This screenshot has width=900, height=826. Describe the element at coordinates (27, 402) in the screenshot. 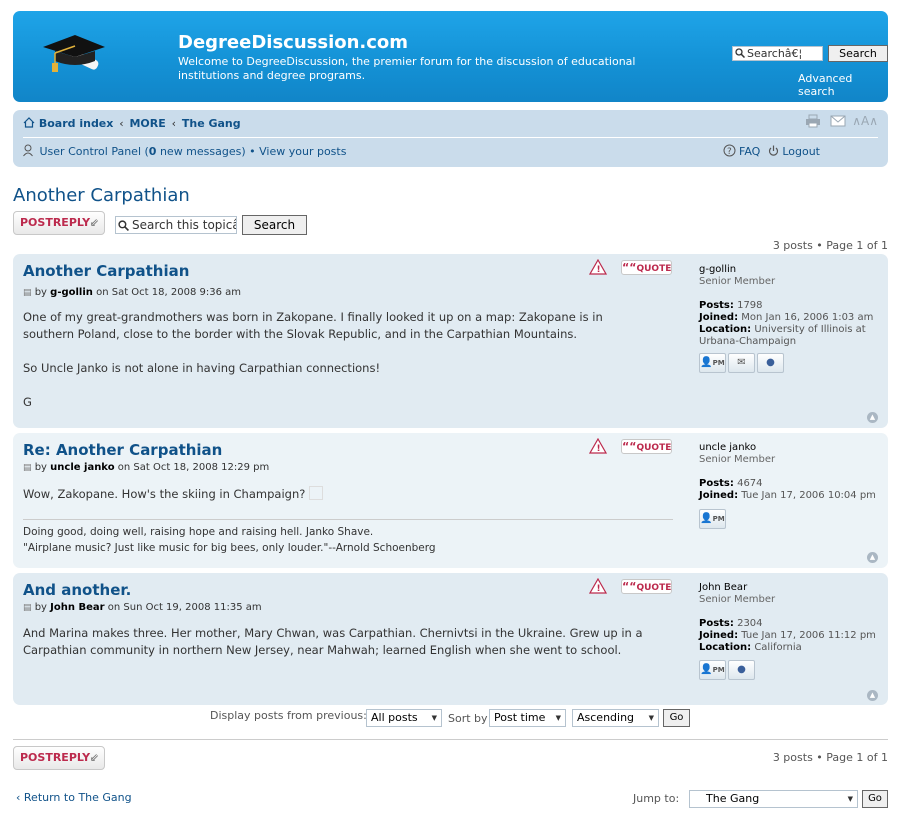

I see `post-paragraph: G` at that location.